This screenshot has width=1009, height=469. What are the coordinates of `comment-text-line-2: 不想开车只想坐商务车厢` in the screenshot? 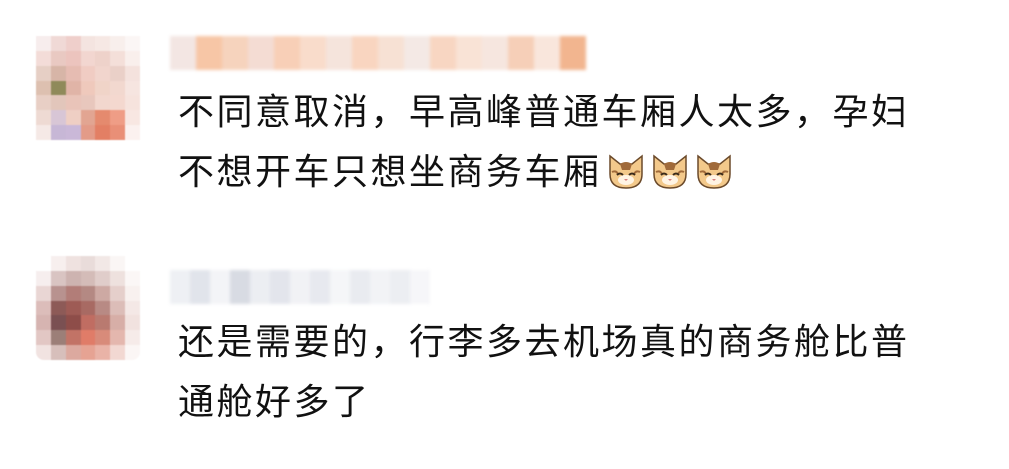 It's located at (390, 172).